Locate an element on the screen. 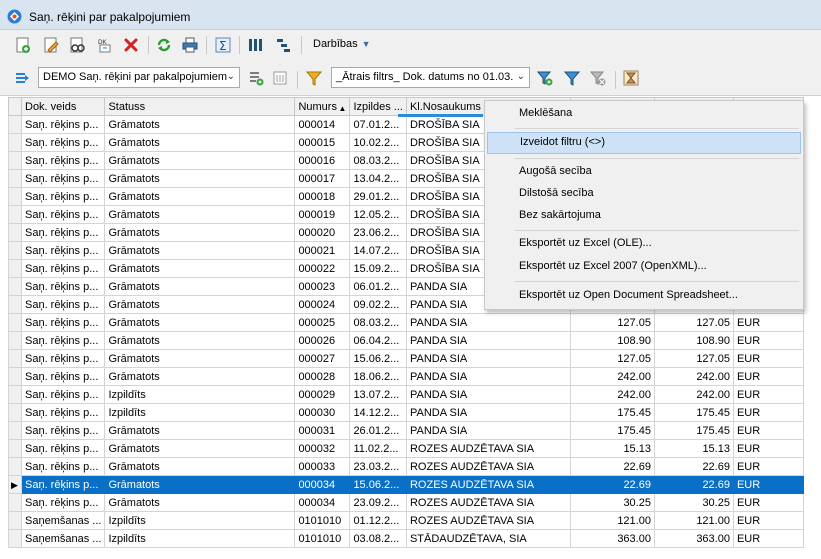 The height and width of the screenshot is (559, 821). number-cell: 000032 is located at coordinates (322, 448).